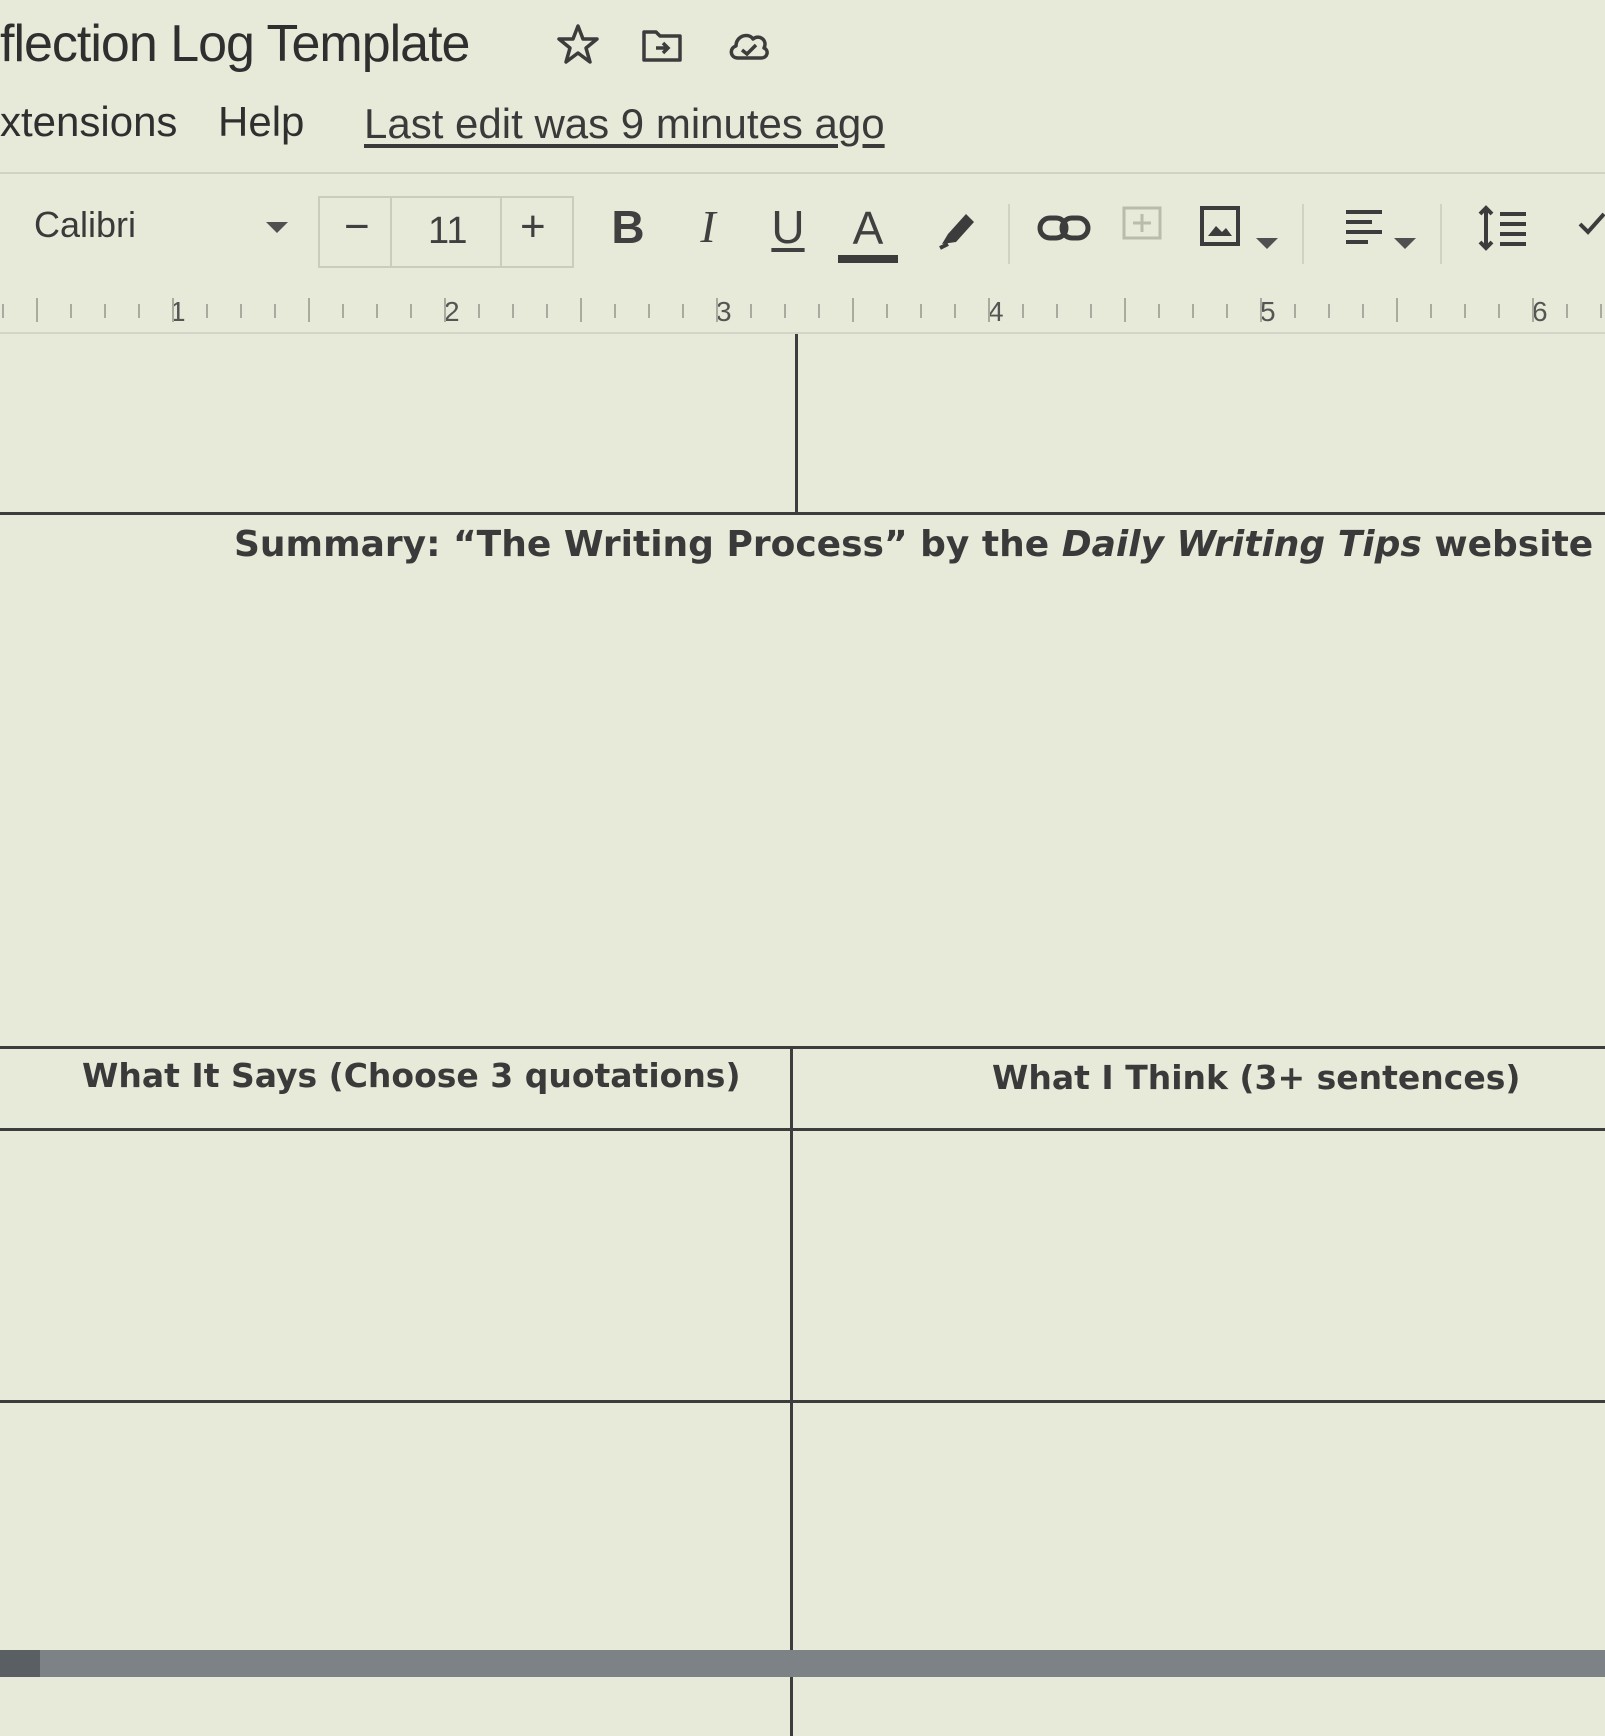 The width and height of the screenshot is (1605, 1736). I want to click on ruler-label-6: 6, so click(1540, 311).